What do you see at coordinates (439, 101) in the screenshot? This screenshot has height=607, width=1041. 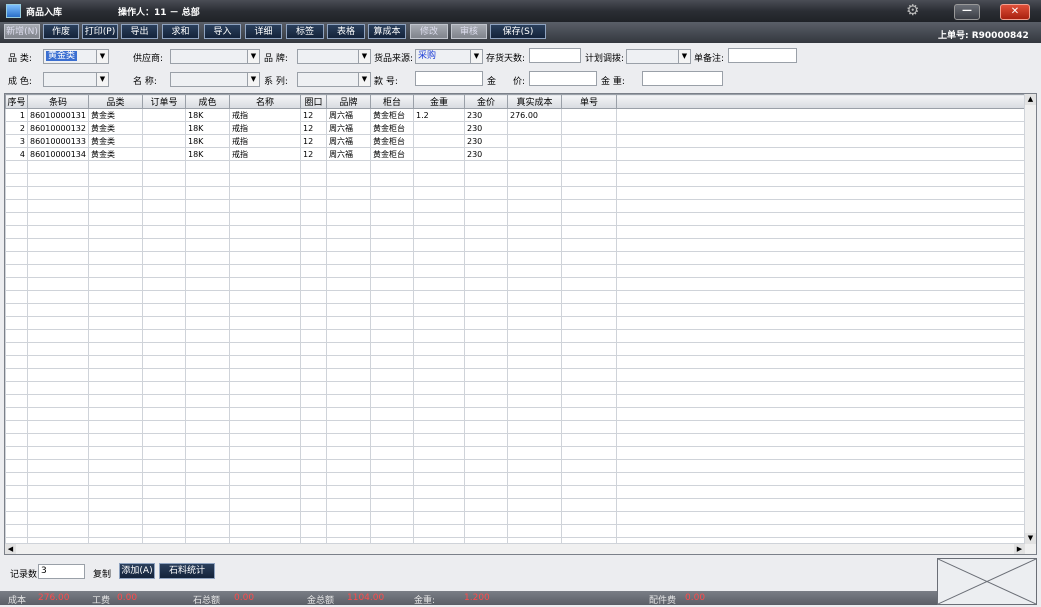 I see `column-header: 金重` at bounding box center [439, 101].